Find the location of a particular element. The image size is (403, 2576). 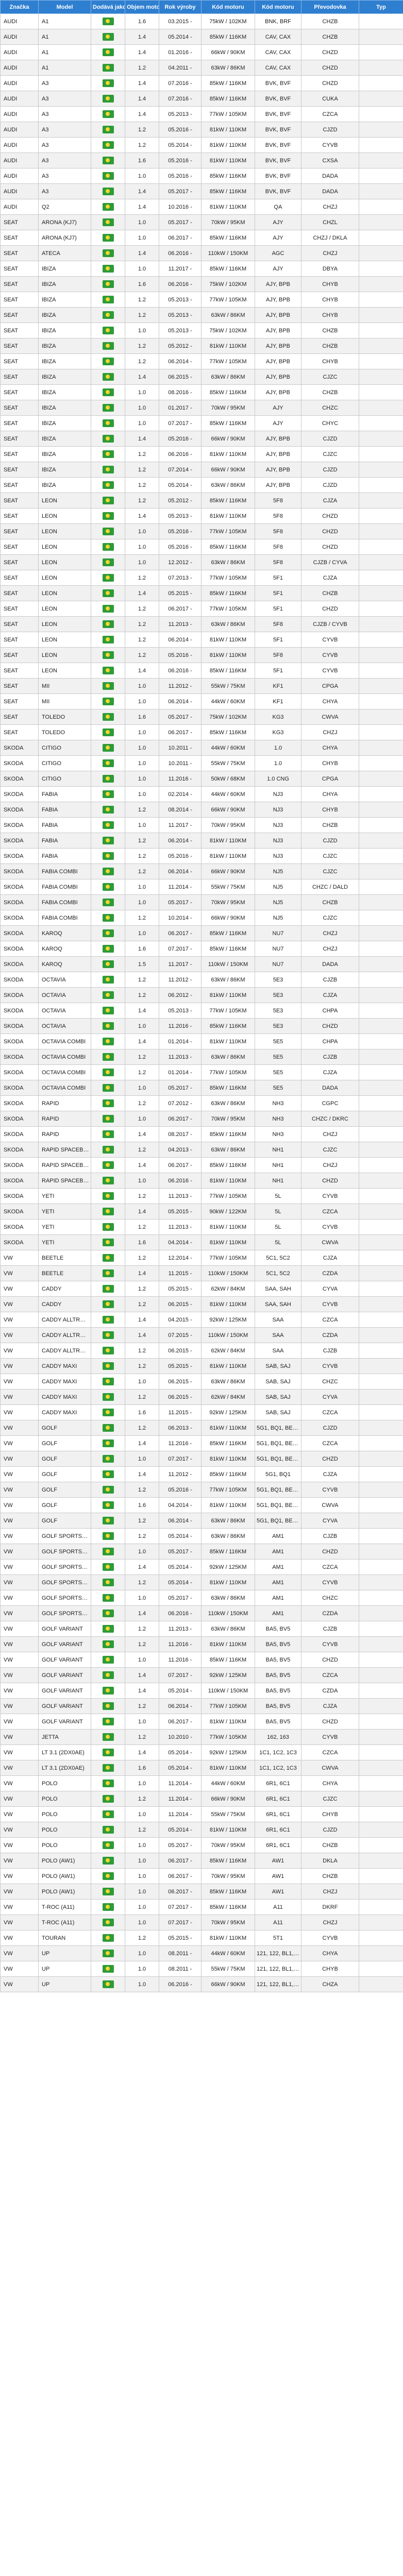

table-cell: 11.2016 - is located at coordinates (181, 1443).